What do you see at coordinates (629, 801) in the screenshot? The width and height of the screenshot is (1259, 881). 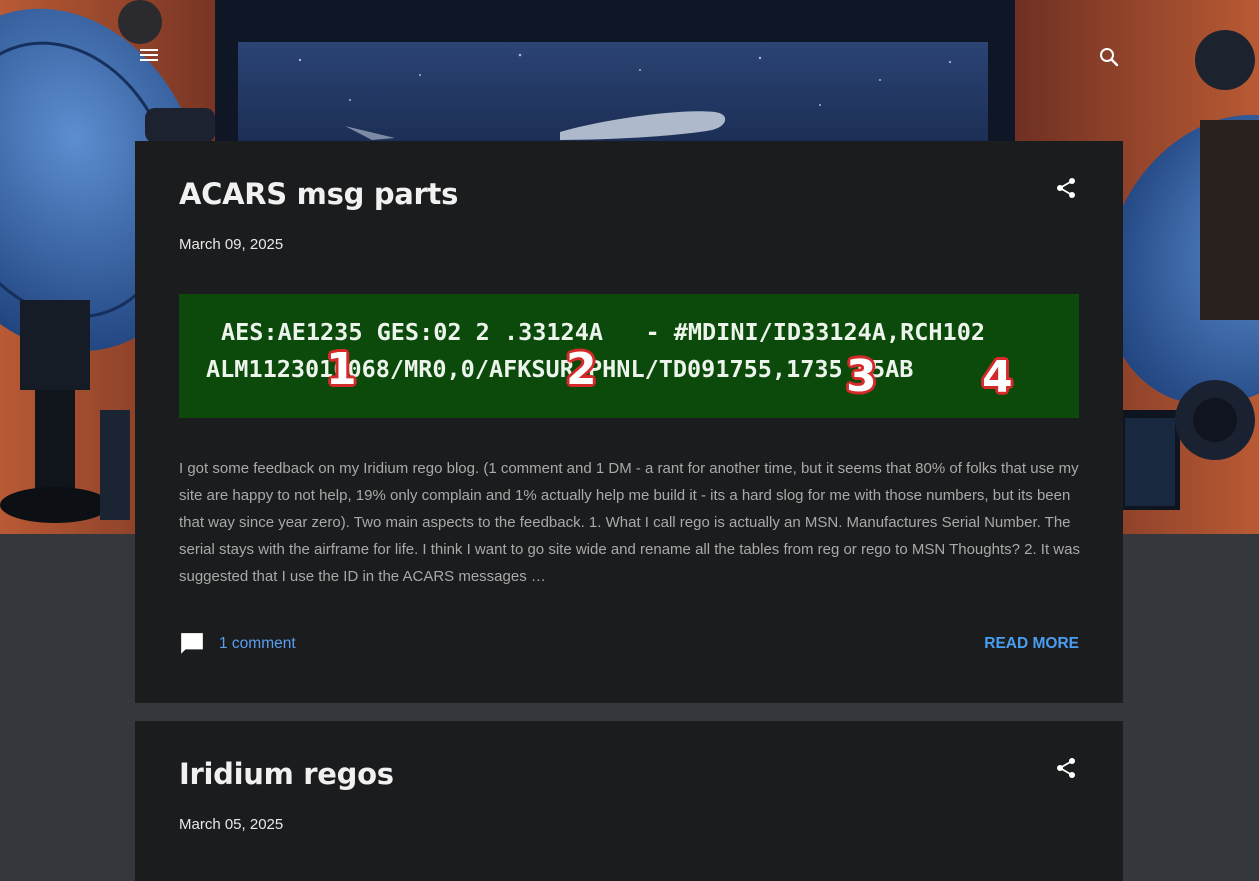 I see `post-card: Iridium regos March 05, 2025` at bounding box center [629, 801].